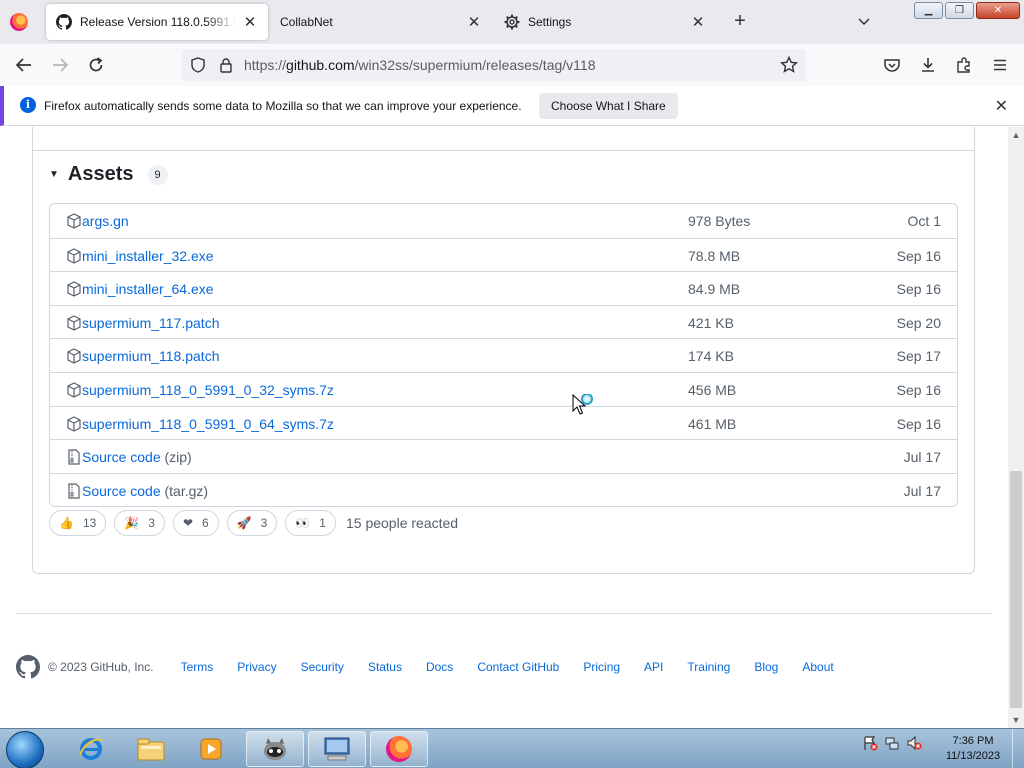 The width and height of the screenshot is (1024, 768). I want to click on reaction-rocket-button: 🚀 3, so click(252, 523).